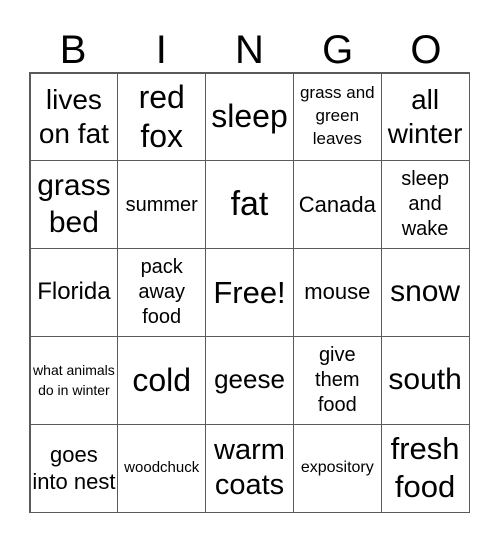 This screenshot has height=544, width=500. I want to click on bingo-cell: grass bed, so click(74, 205).